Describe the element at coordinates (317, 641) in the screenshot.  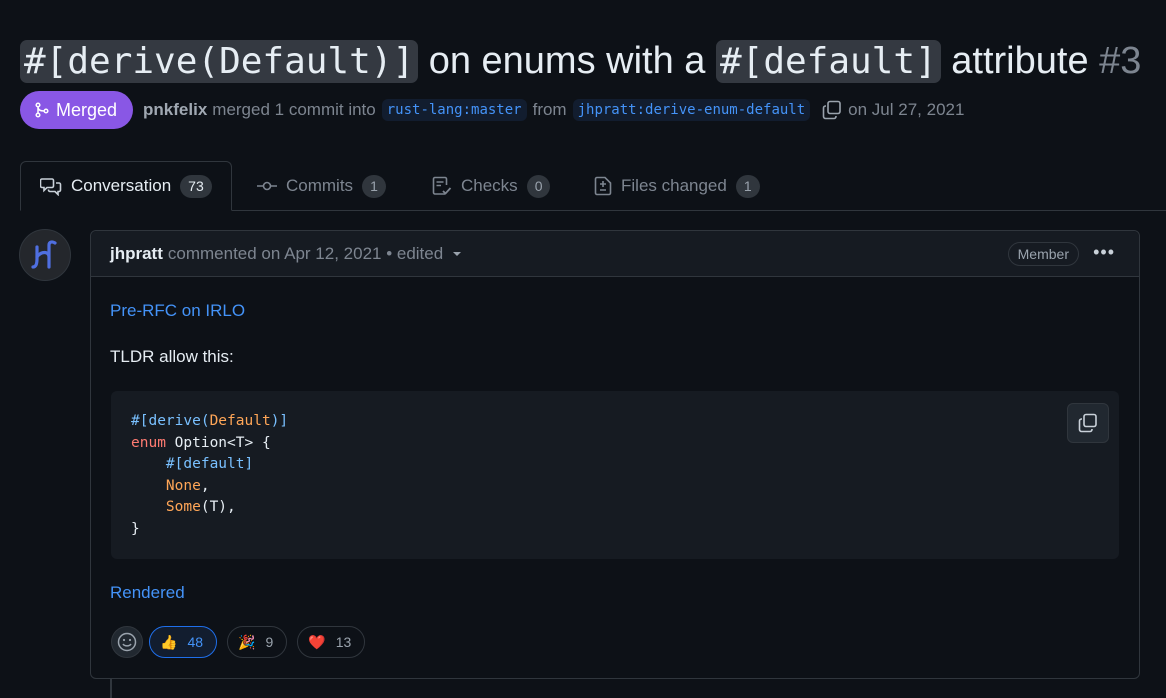
I see `heart-icon: ❤️` at that location.